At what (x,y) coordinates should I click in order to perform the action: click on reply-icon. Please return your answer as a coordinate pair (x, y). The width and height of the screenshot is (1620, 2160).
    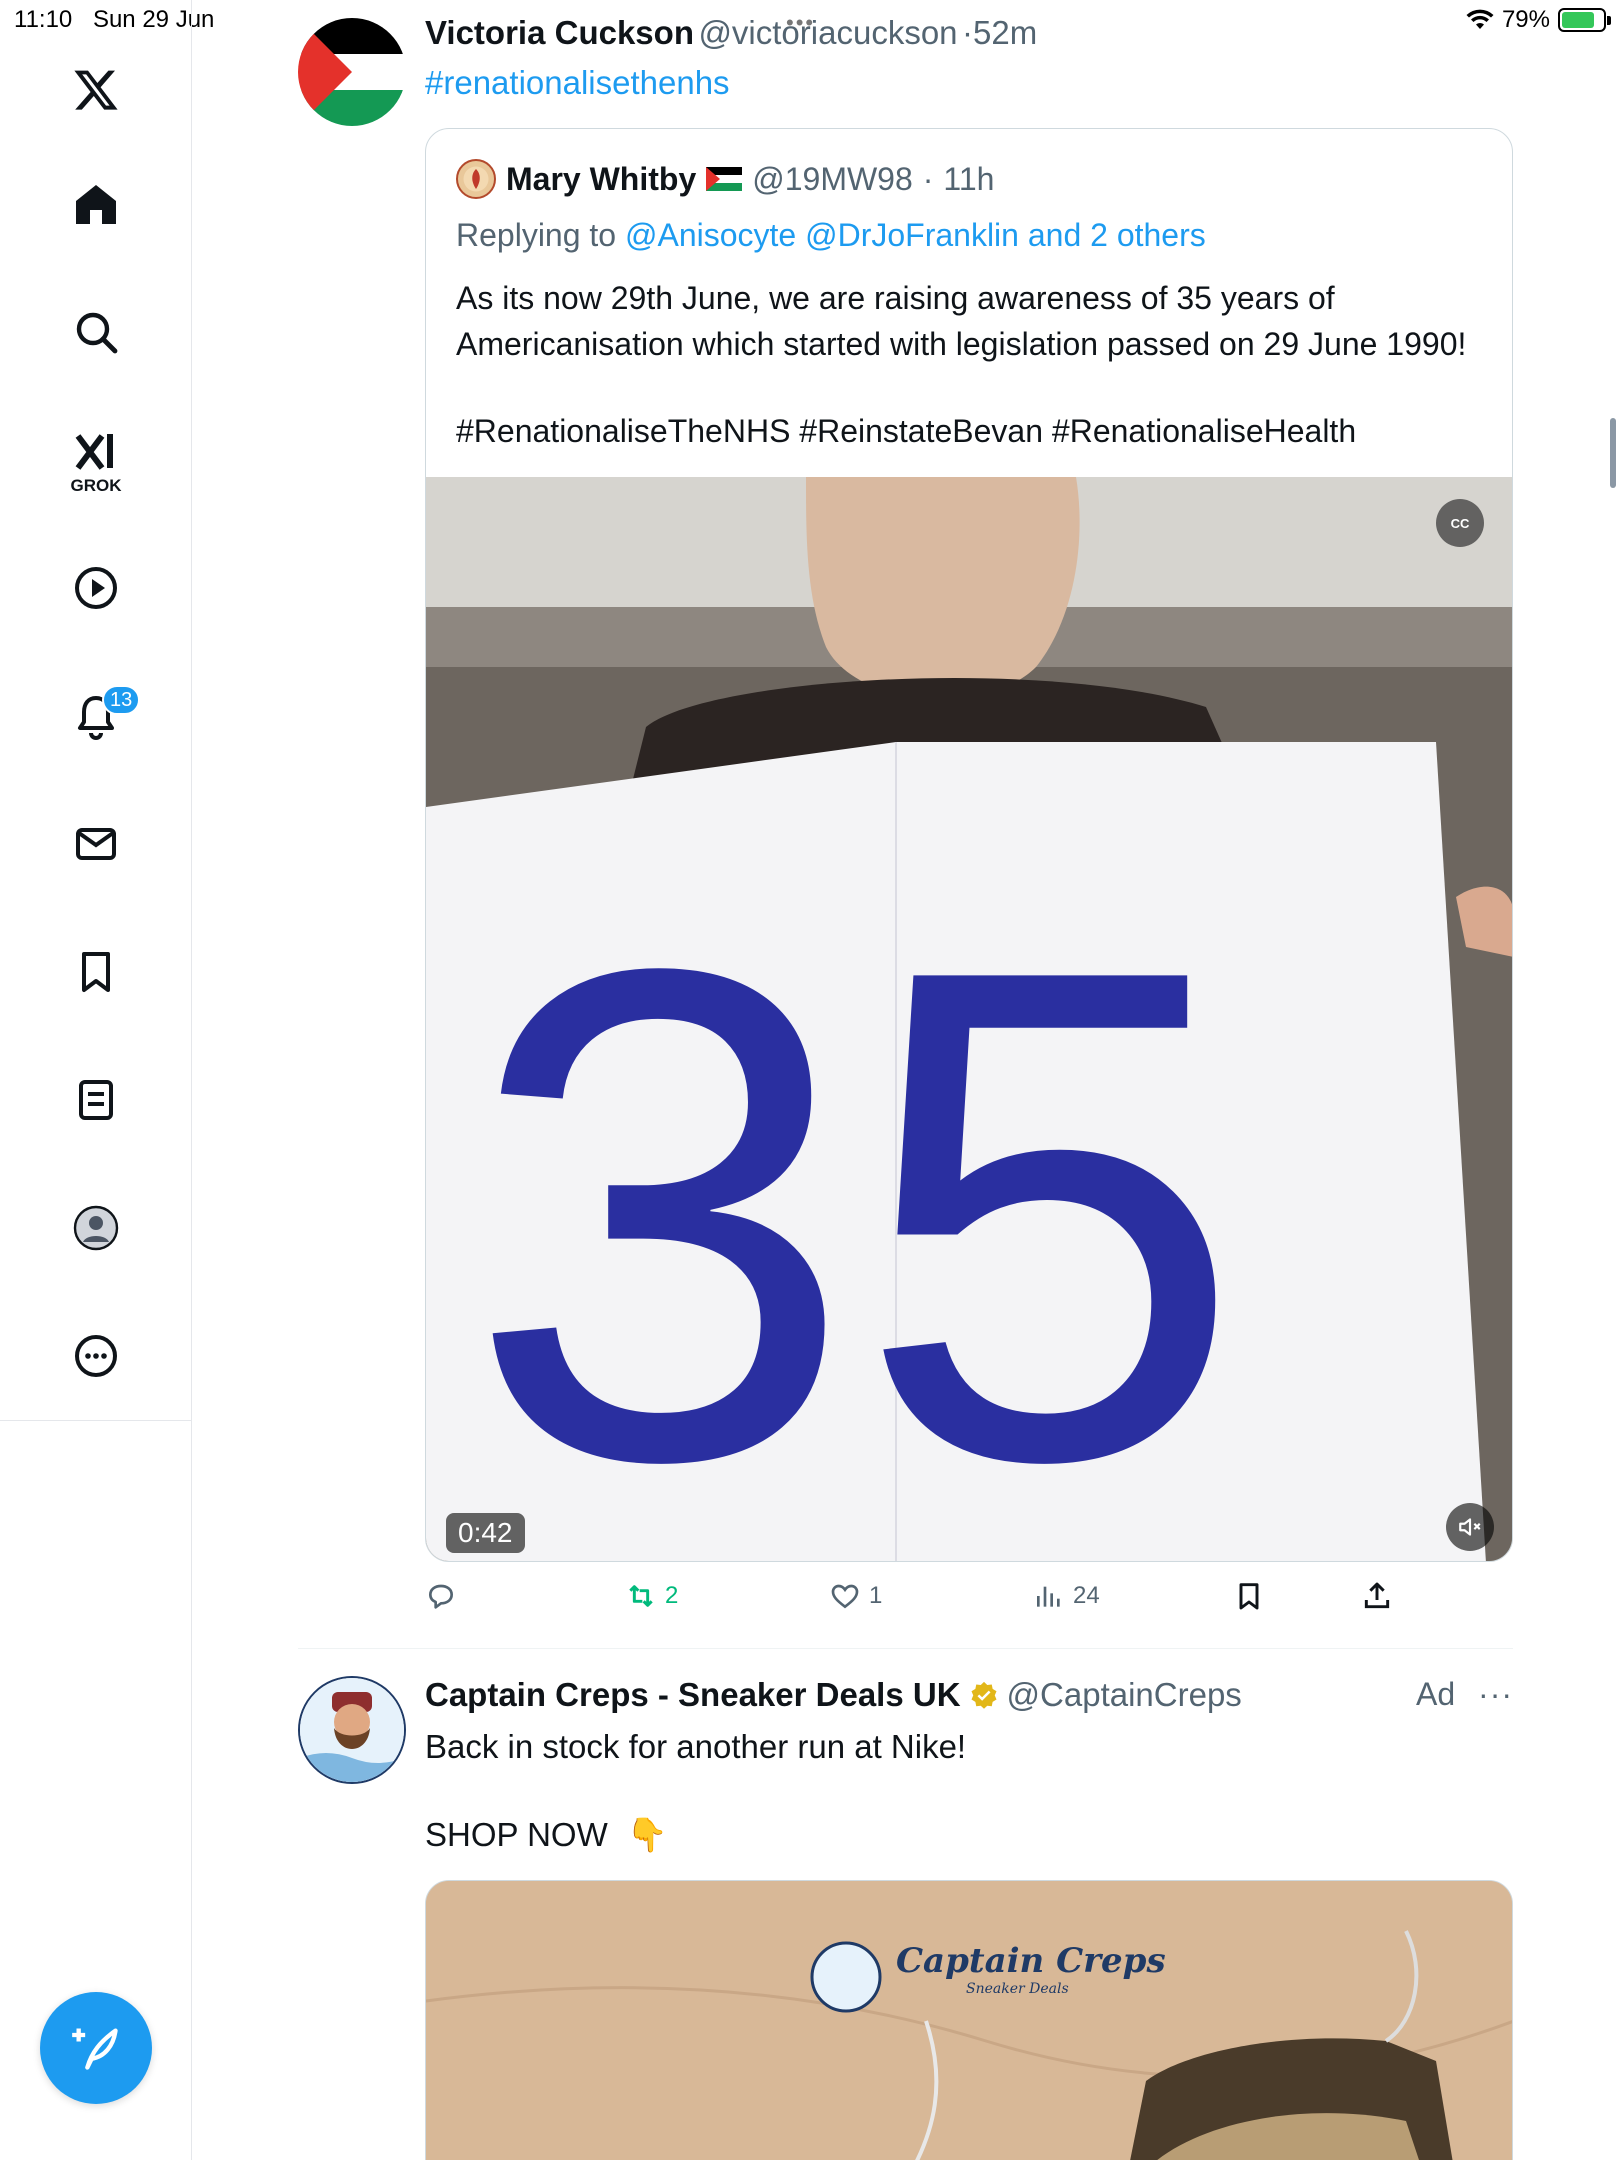
    Looking at the image, I should click on (441, 1596).